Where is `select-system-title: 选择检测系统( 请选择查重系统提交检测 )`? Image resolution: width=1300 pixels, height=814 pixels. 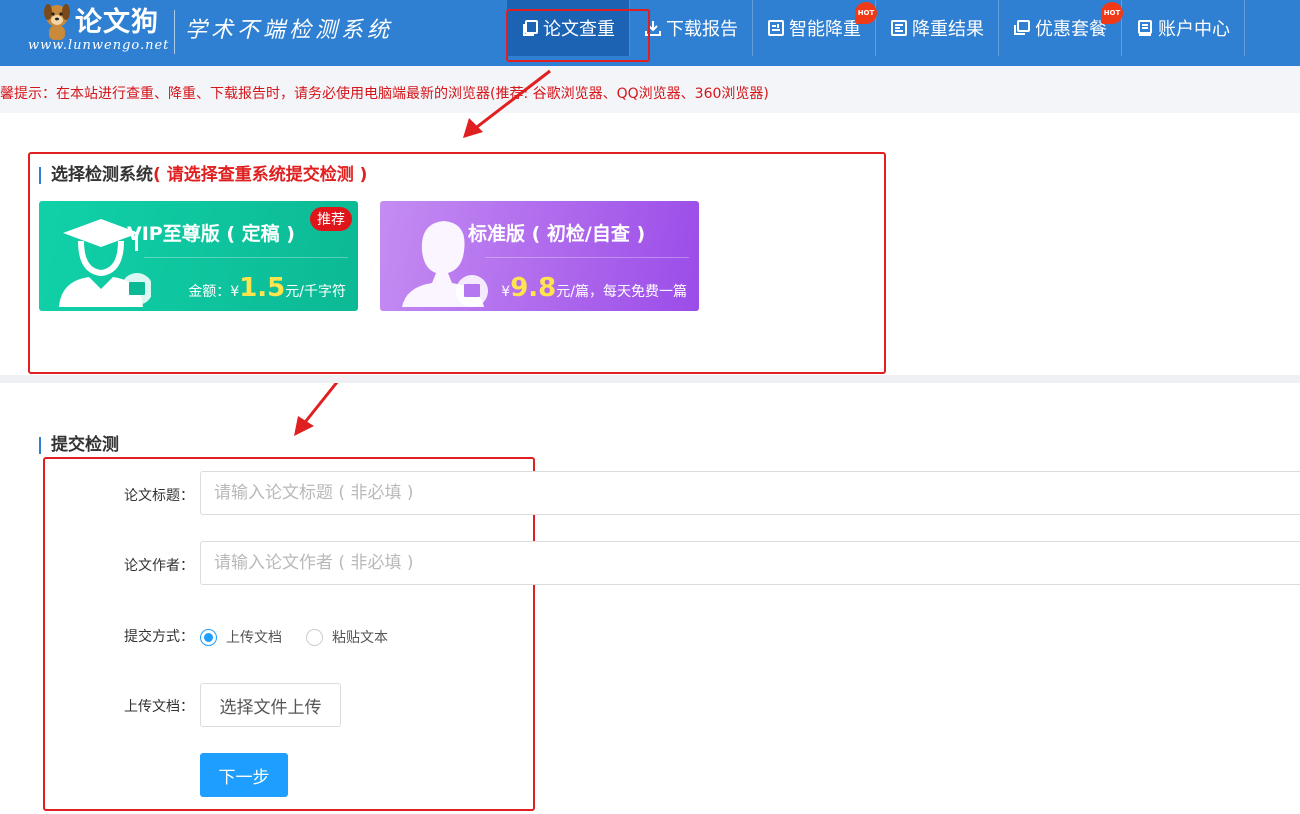 select-system-title: 选择检测系统( 请选择查重系统提交检测 ) is located at coordinates (203, 175).